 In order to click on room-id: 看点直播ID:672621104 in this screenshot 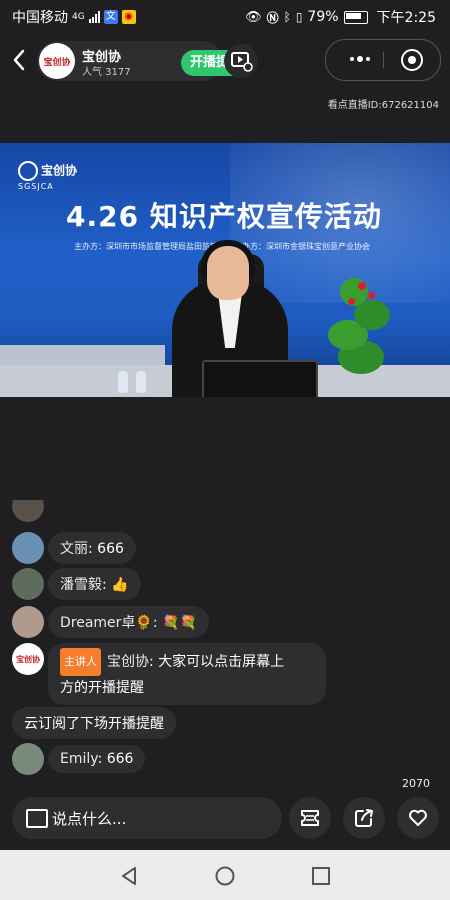, I will do `click(383, 105)`.